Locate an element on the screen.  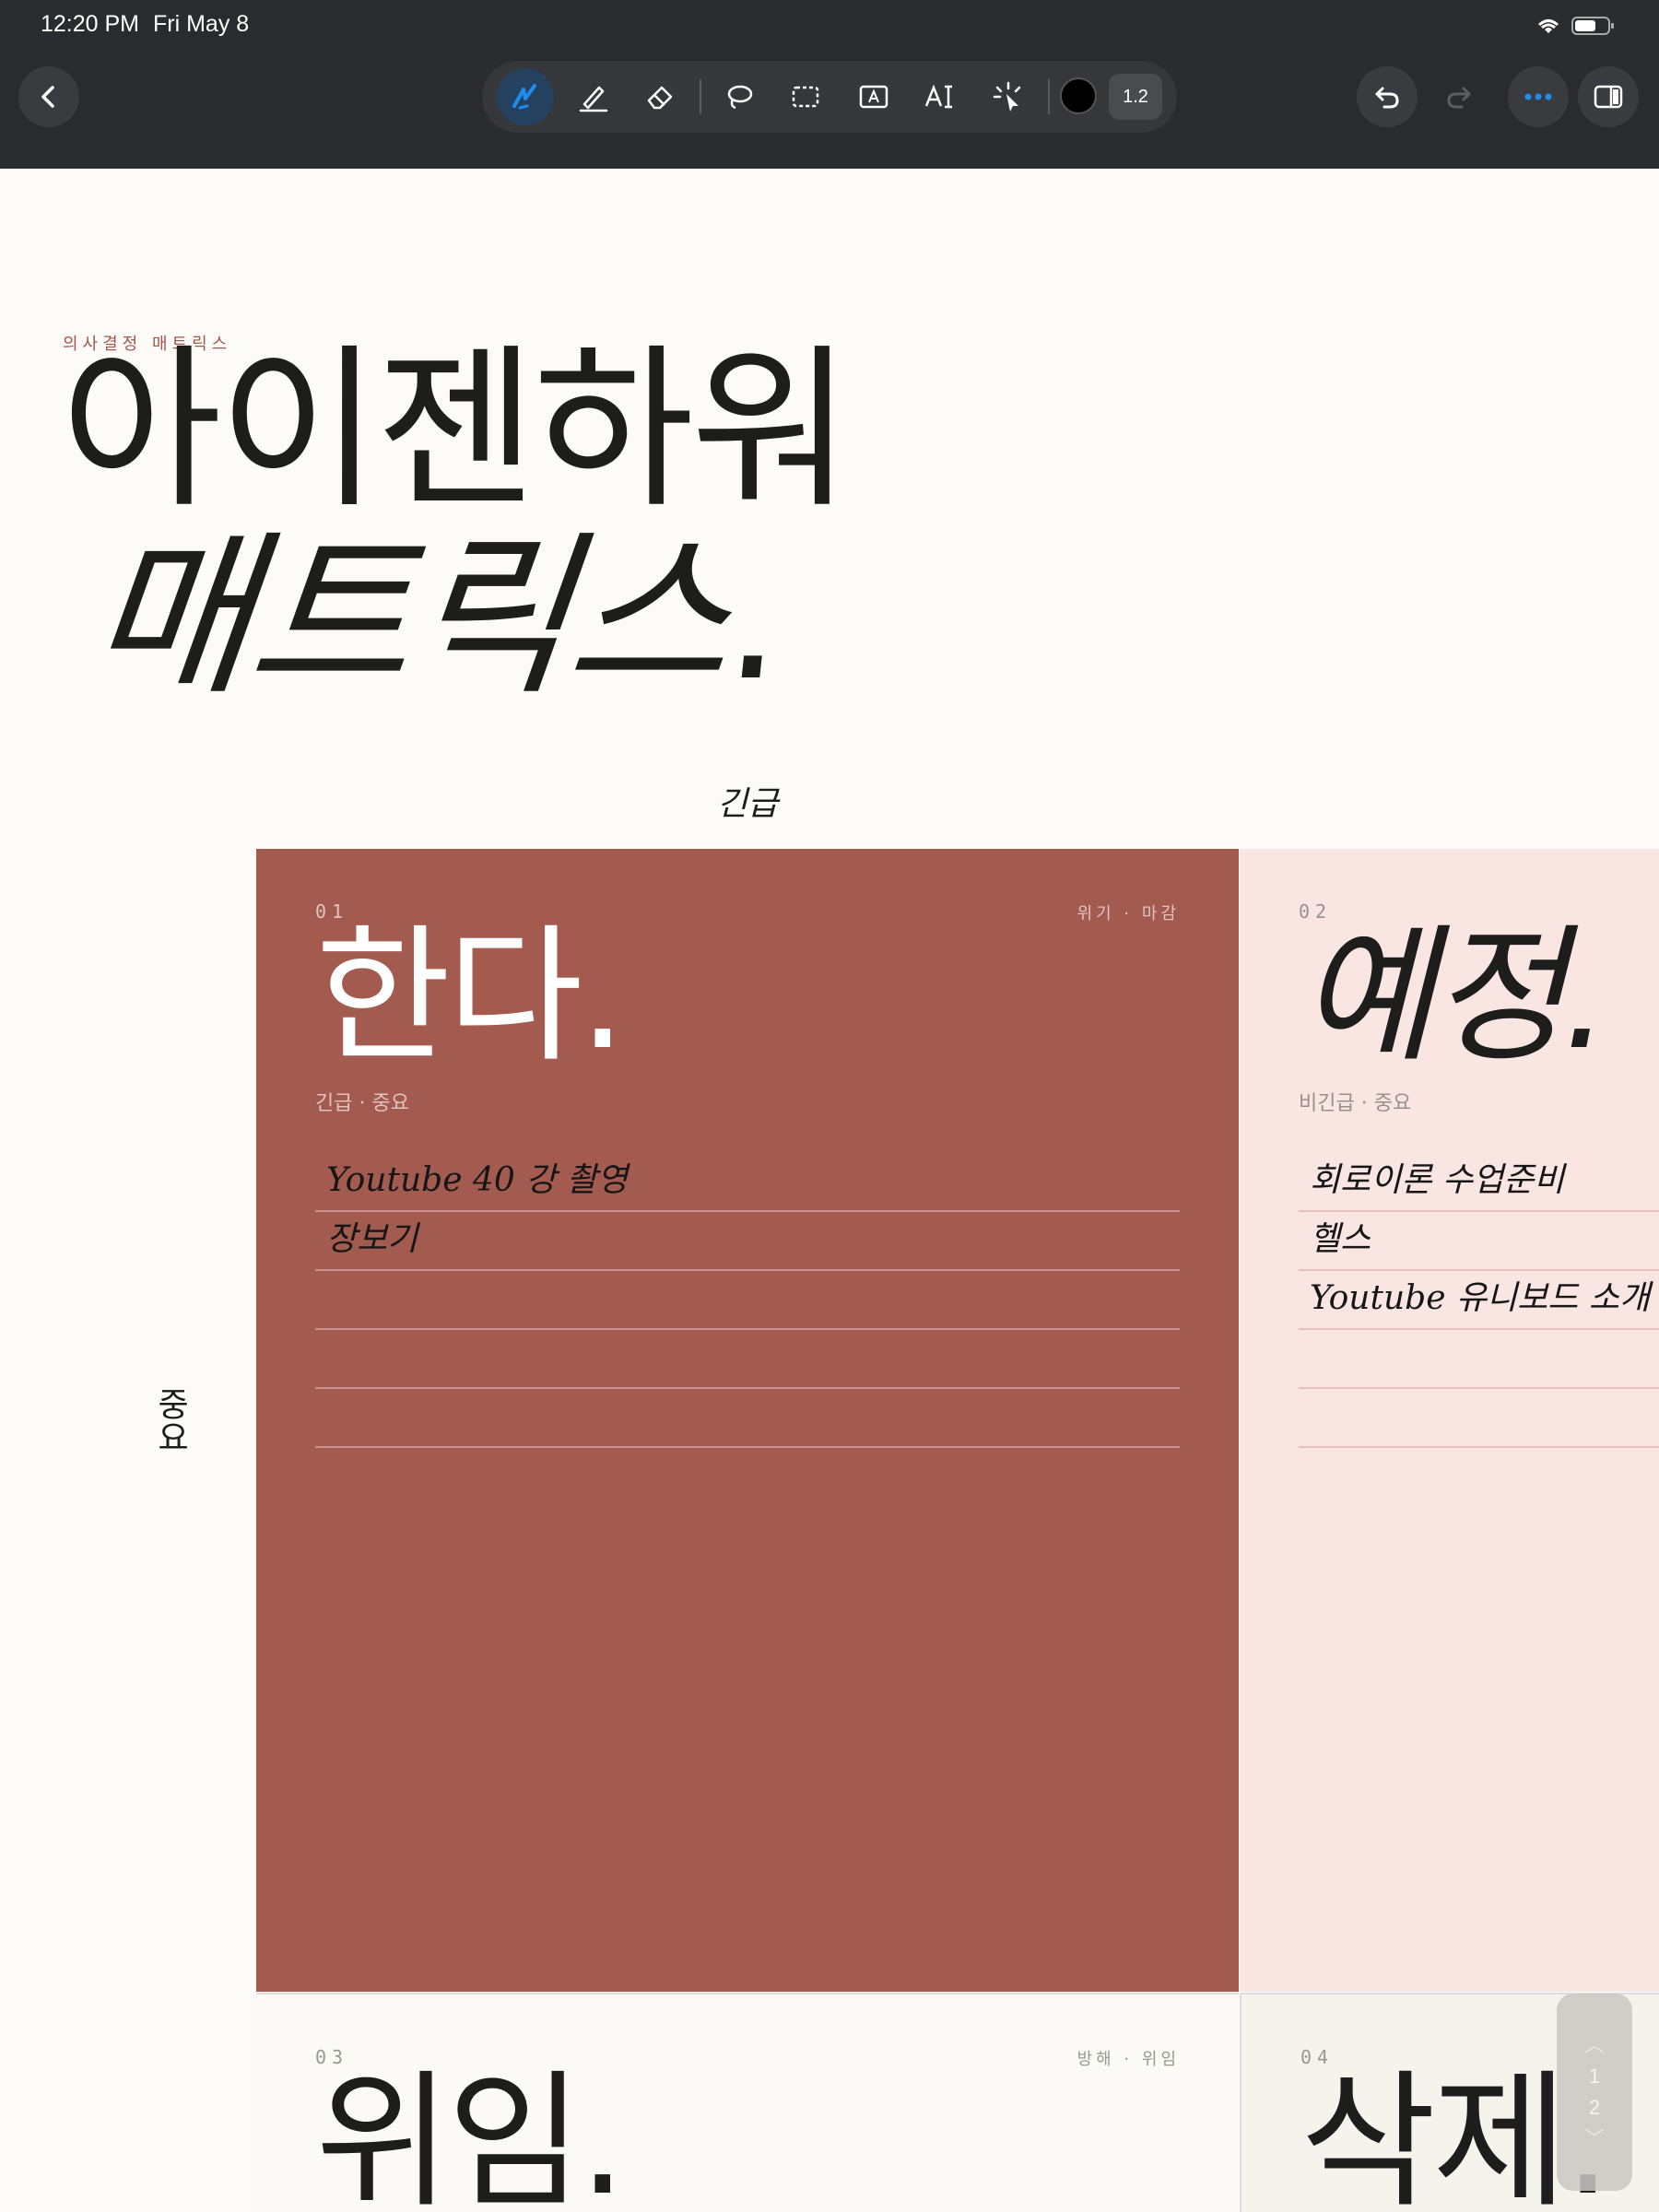
redo-button is located at coordinates (1459, 96).